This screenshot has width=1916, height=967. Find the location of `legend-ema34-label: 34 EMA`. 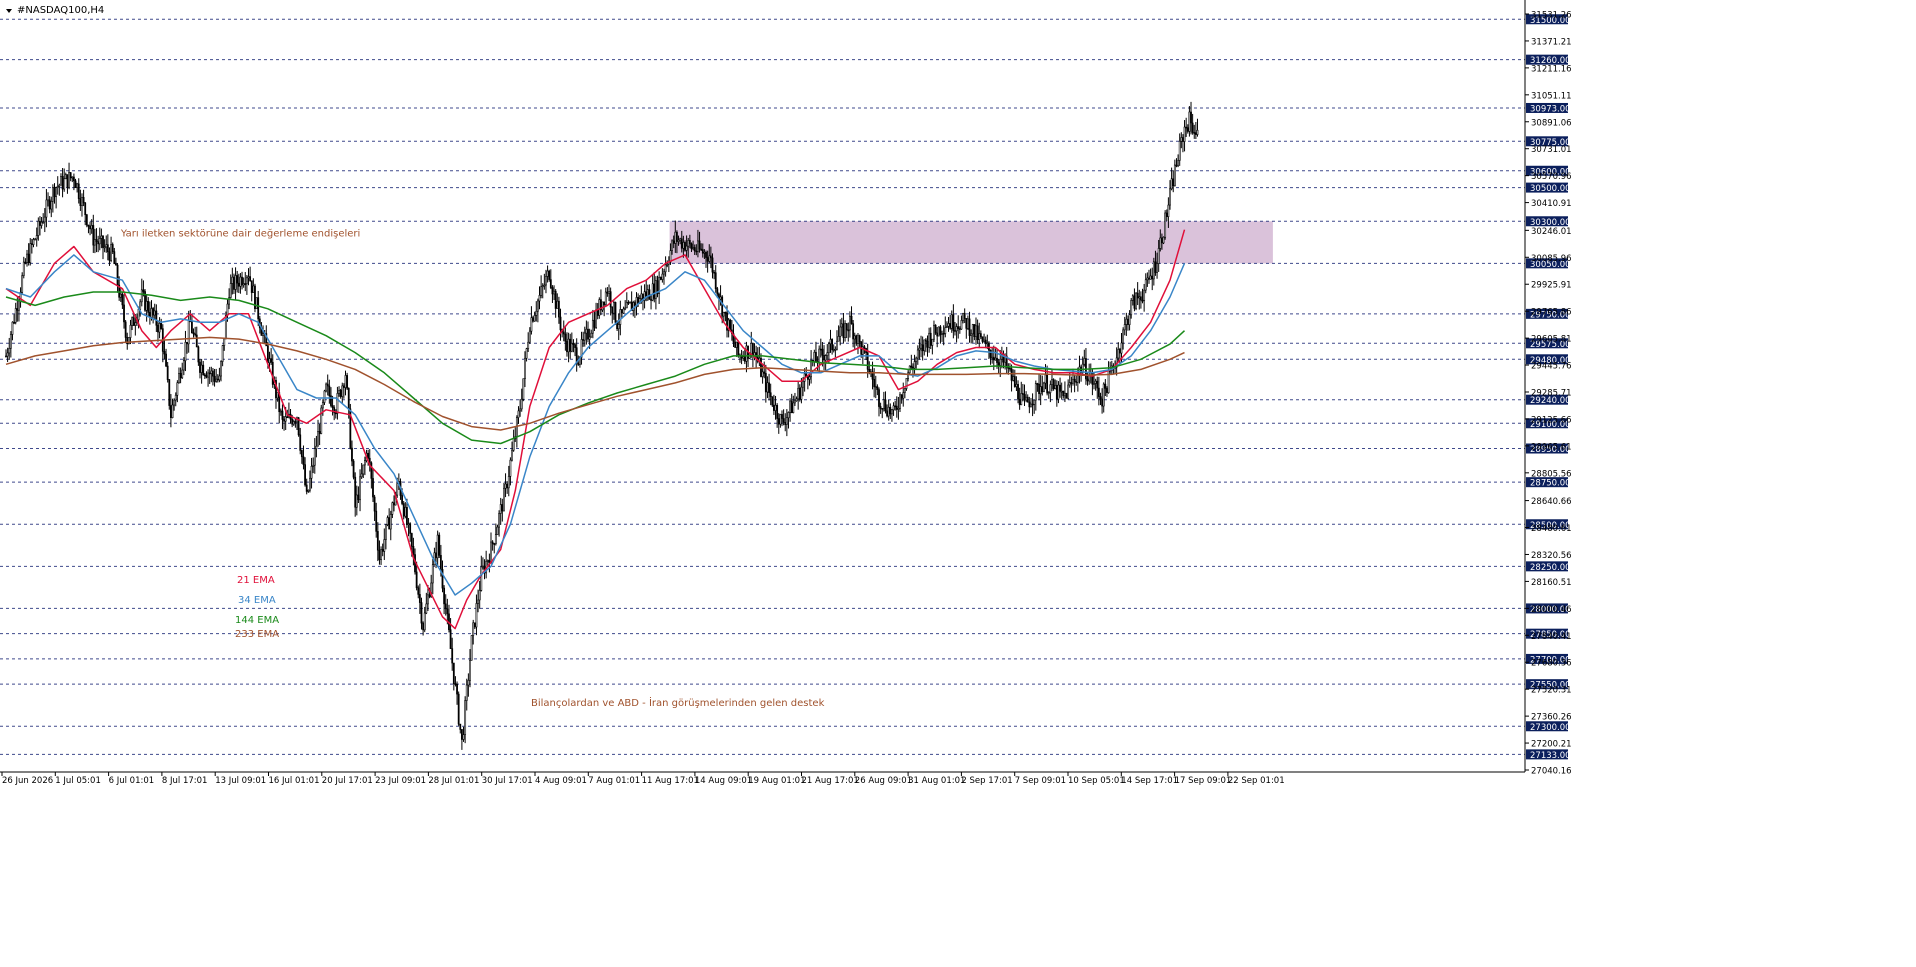

legend-ema34-label: 34 EMA is located at coordinates (257, 600).